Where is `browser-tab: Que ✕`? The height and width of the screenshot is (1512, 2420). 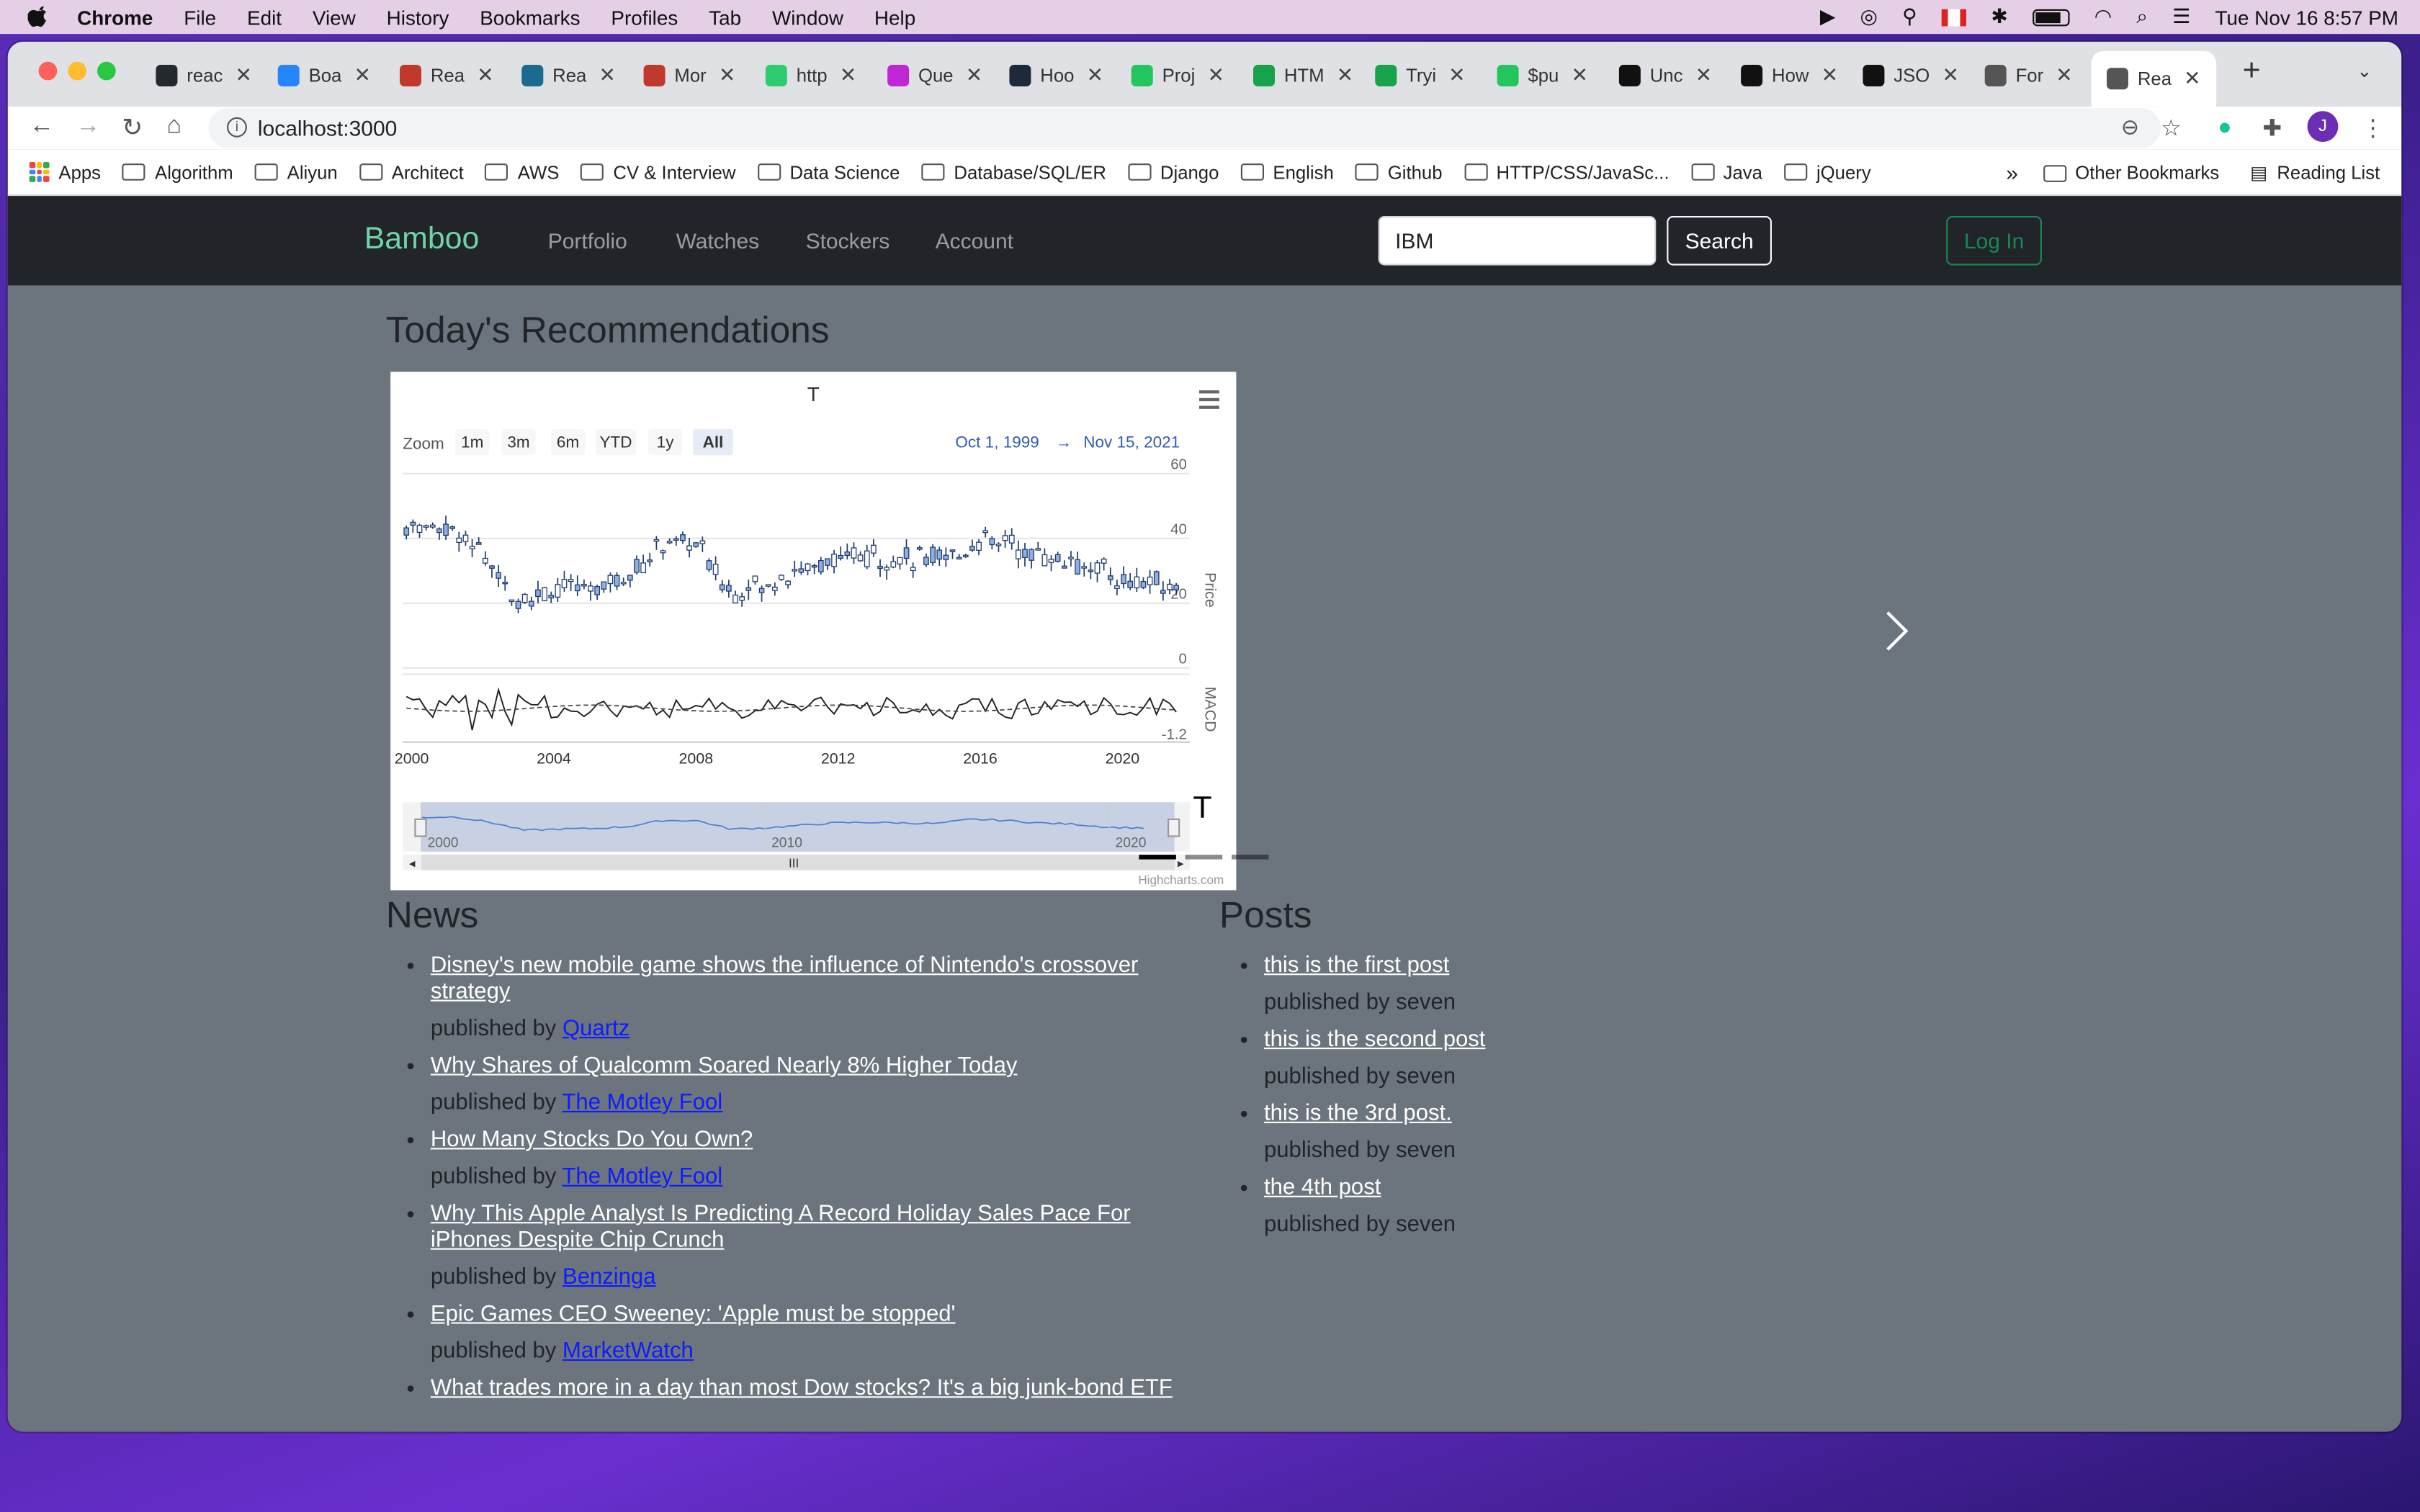 browser-tab: Que ✕ is located at coordinates (934, 75).